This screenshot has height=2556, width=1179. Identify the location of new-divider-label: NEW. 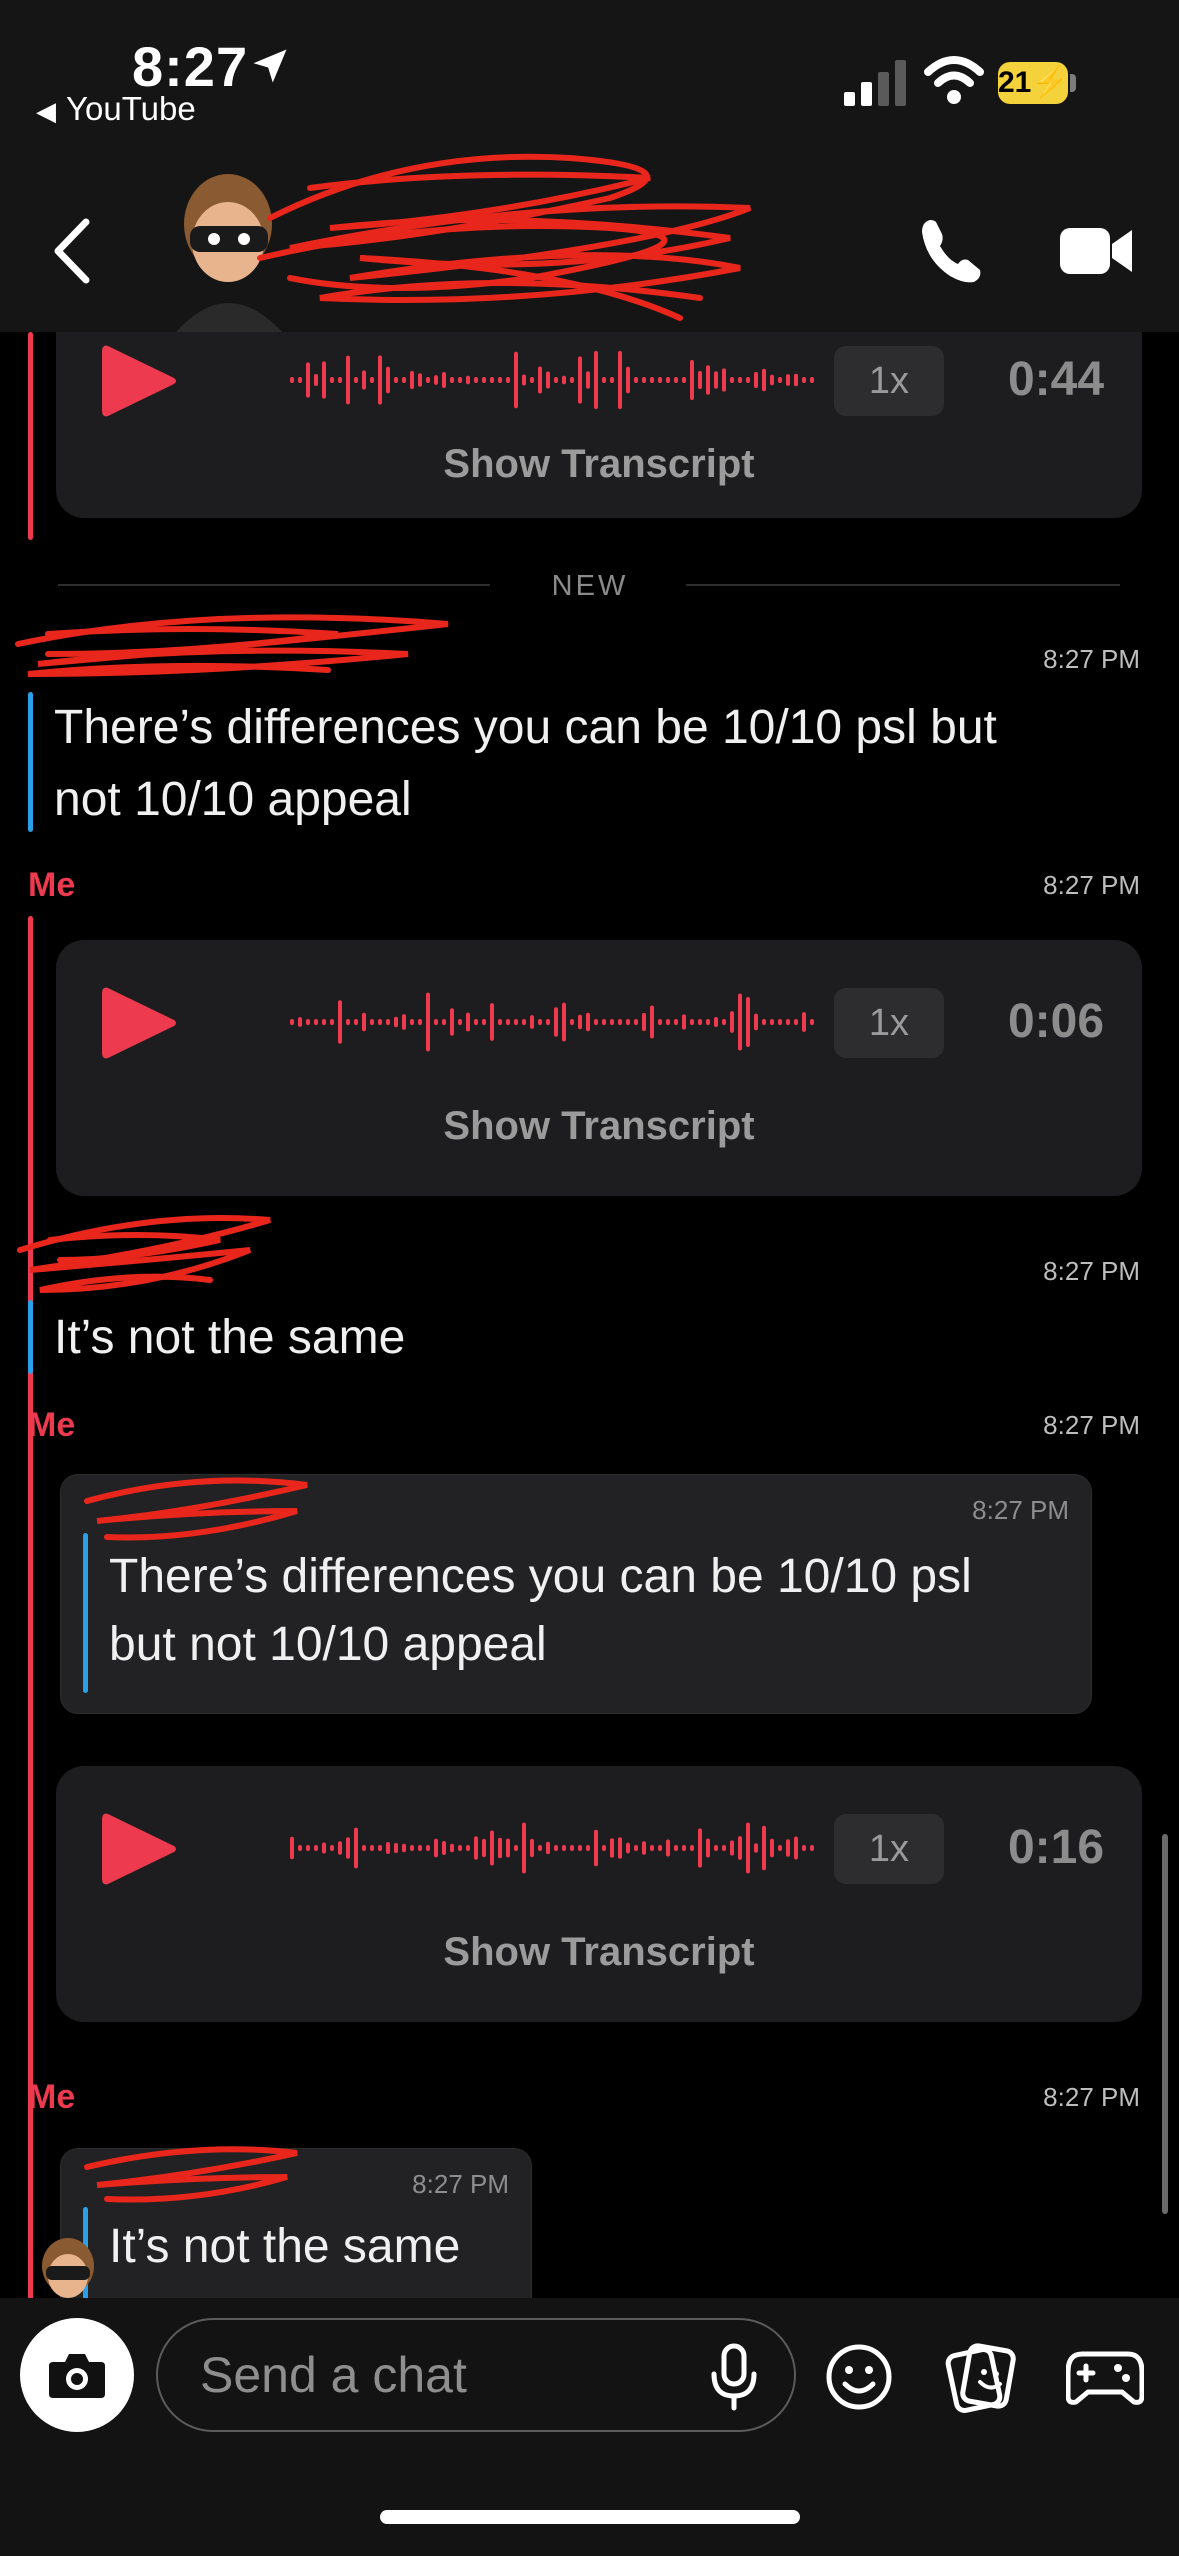
(590, 586).